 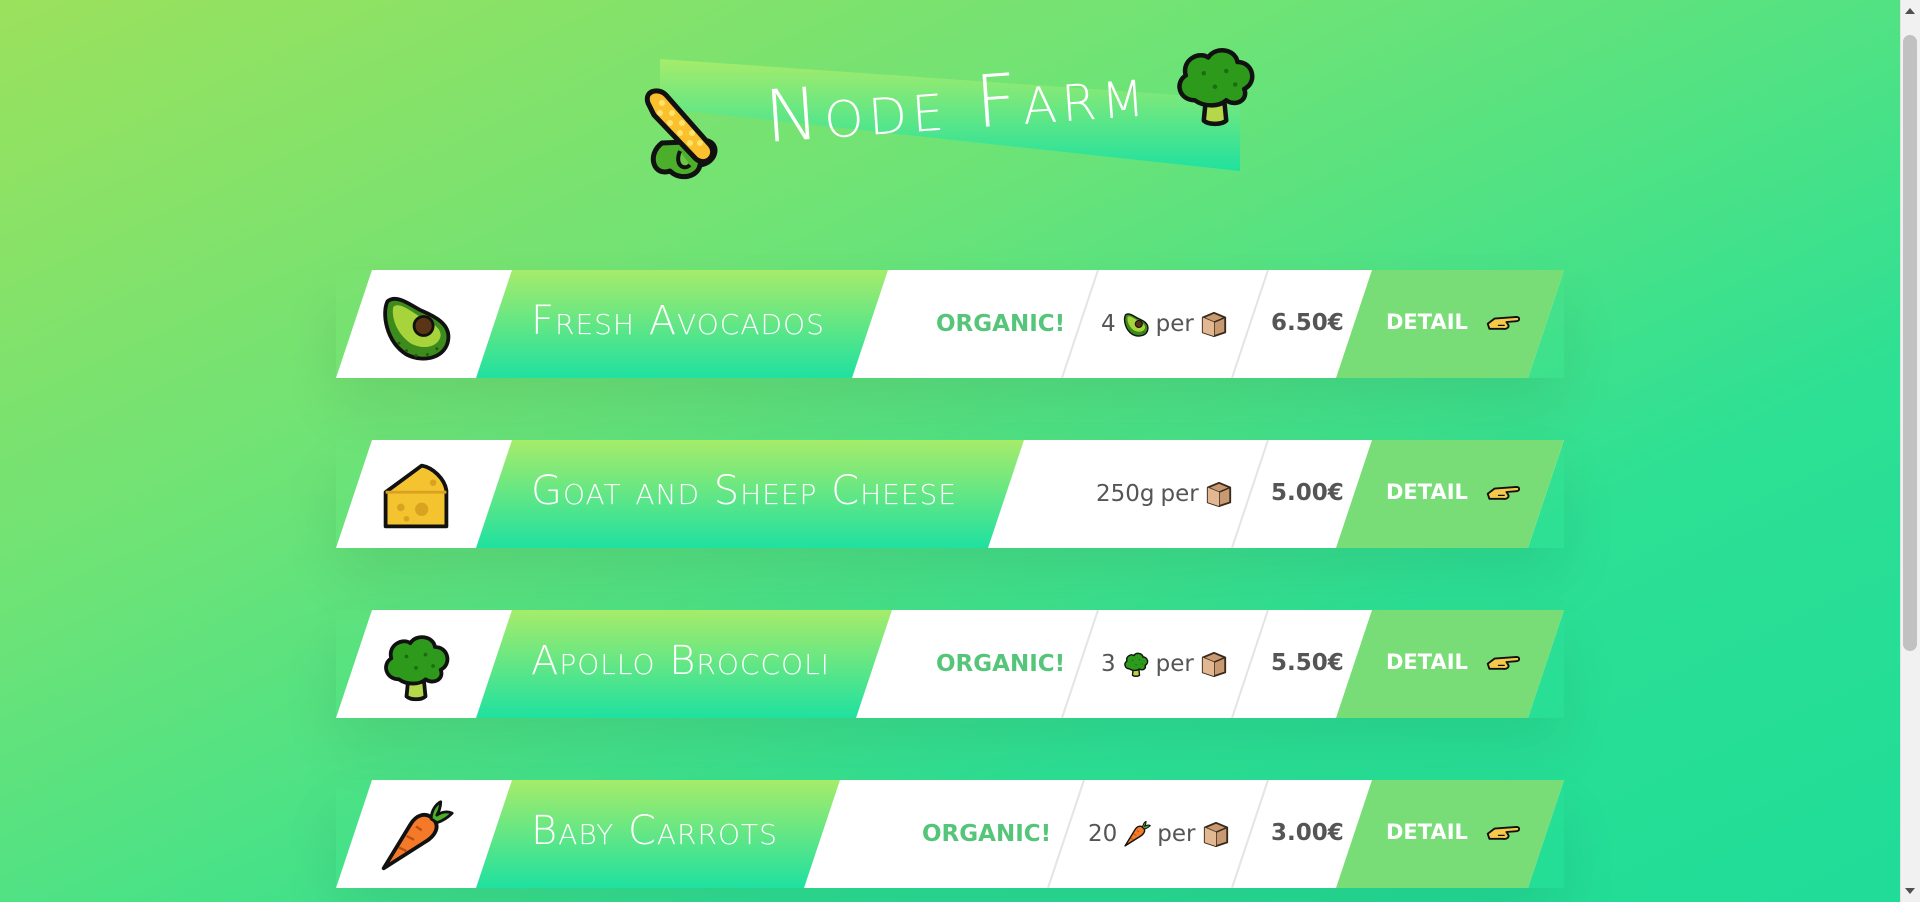 I want to click on scrollbar-thumb, so click(x=1910, y=343).